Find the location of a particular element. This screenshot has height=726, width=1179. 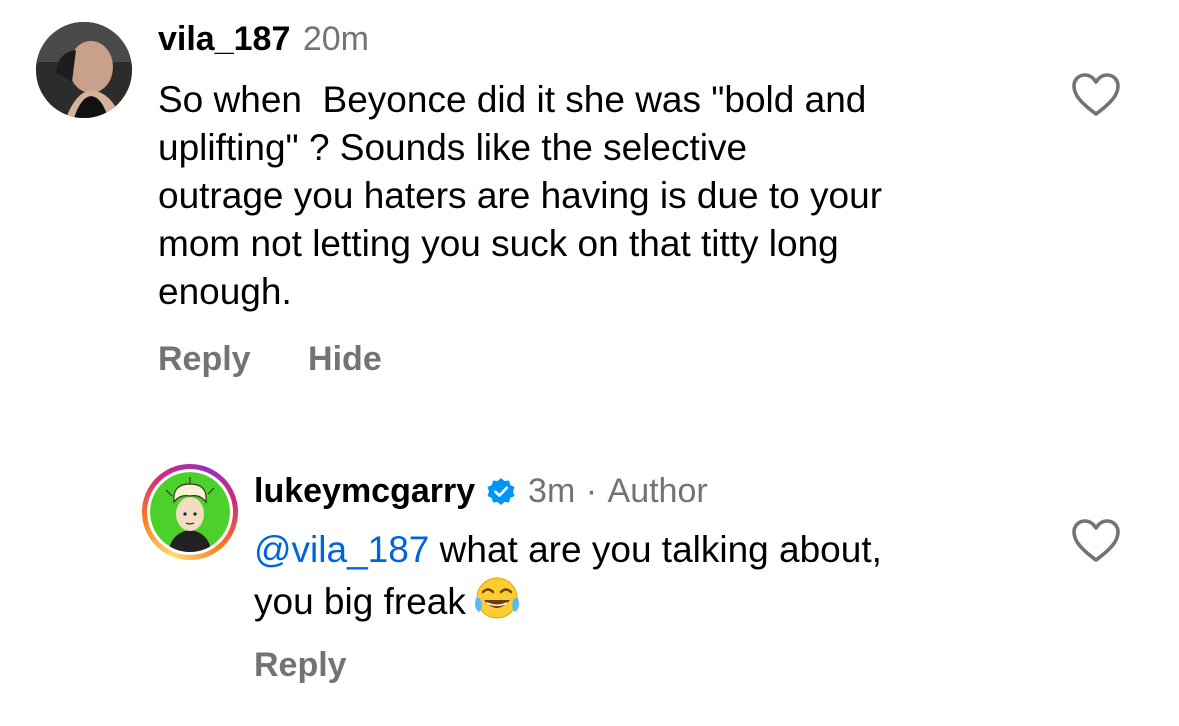

timestamp: 20m is located at coordinates (335, 39).